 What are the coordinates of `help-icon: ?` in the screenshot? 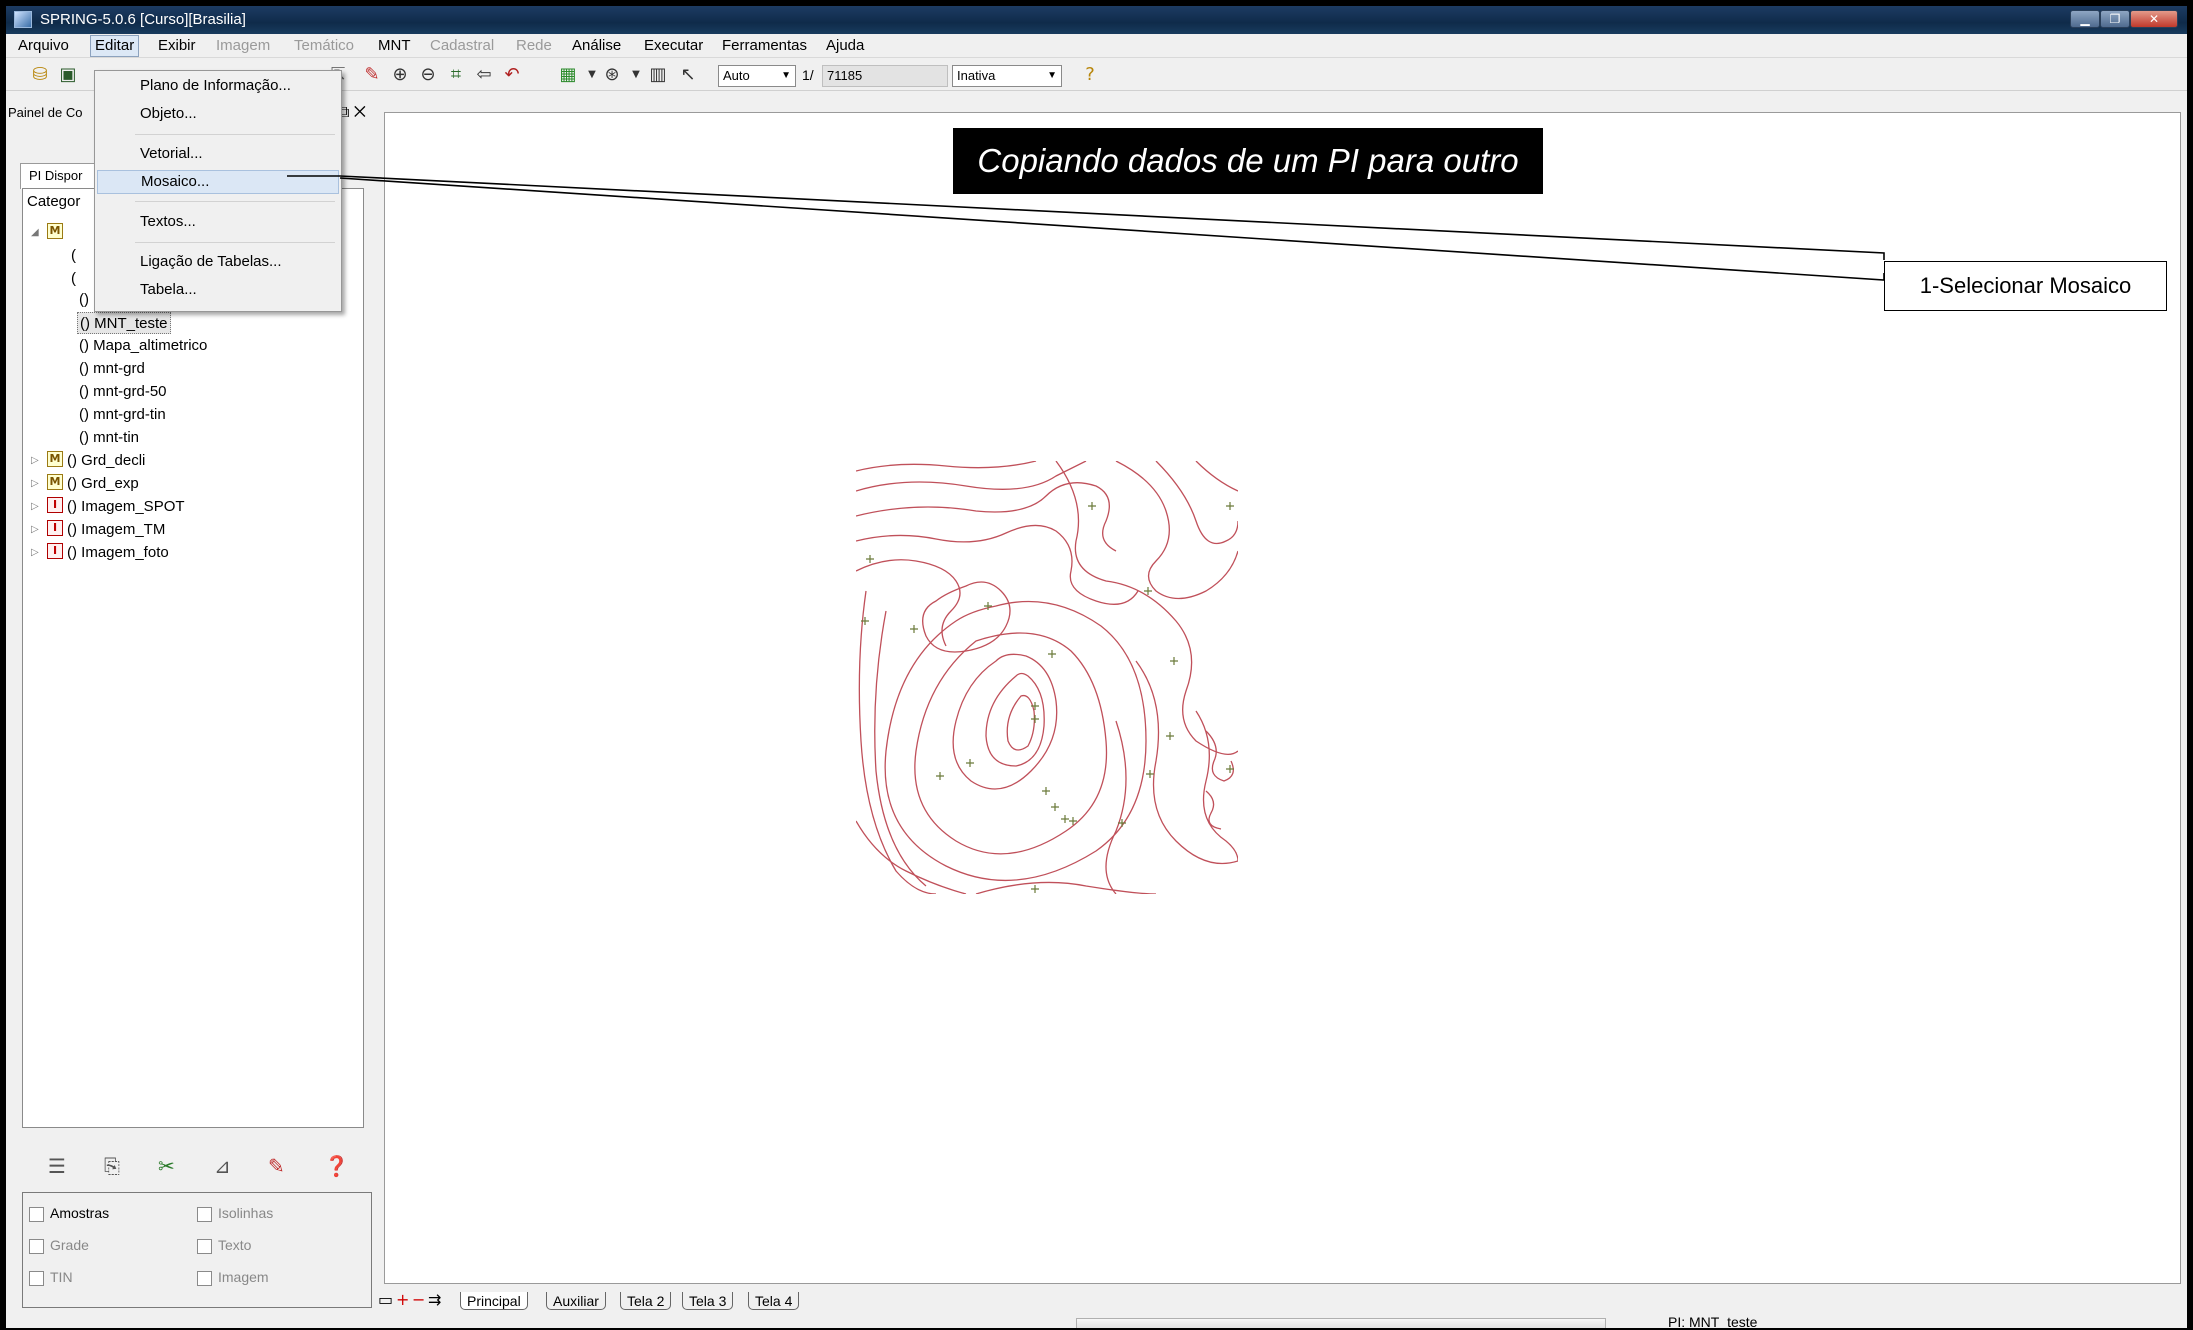 It's located at (1090, 75).